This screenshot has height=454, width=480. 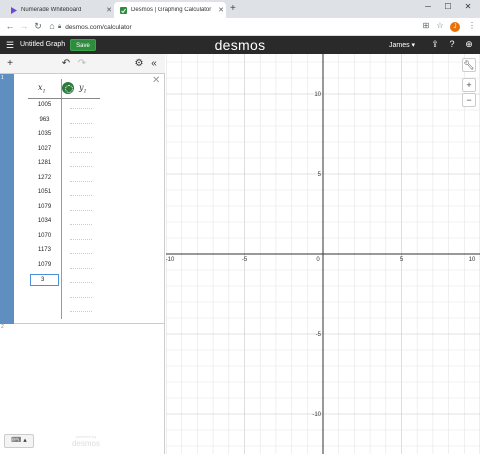 What do you see at coordinates (64, 237) in the screenshot?
I see `table-row: 1070` at bounding box center [64, 237].